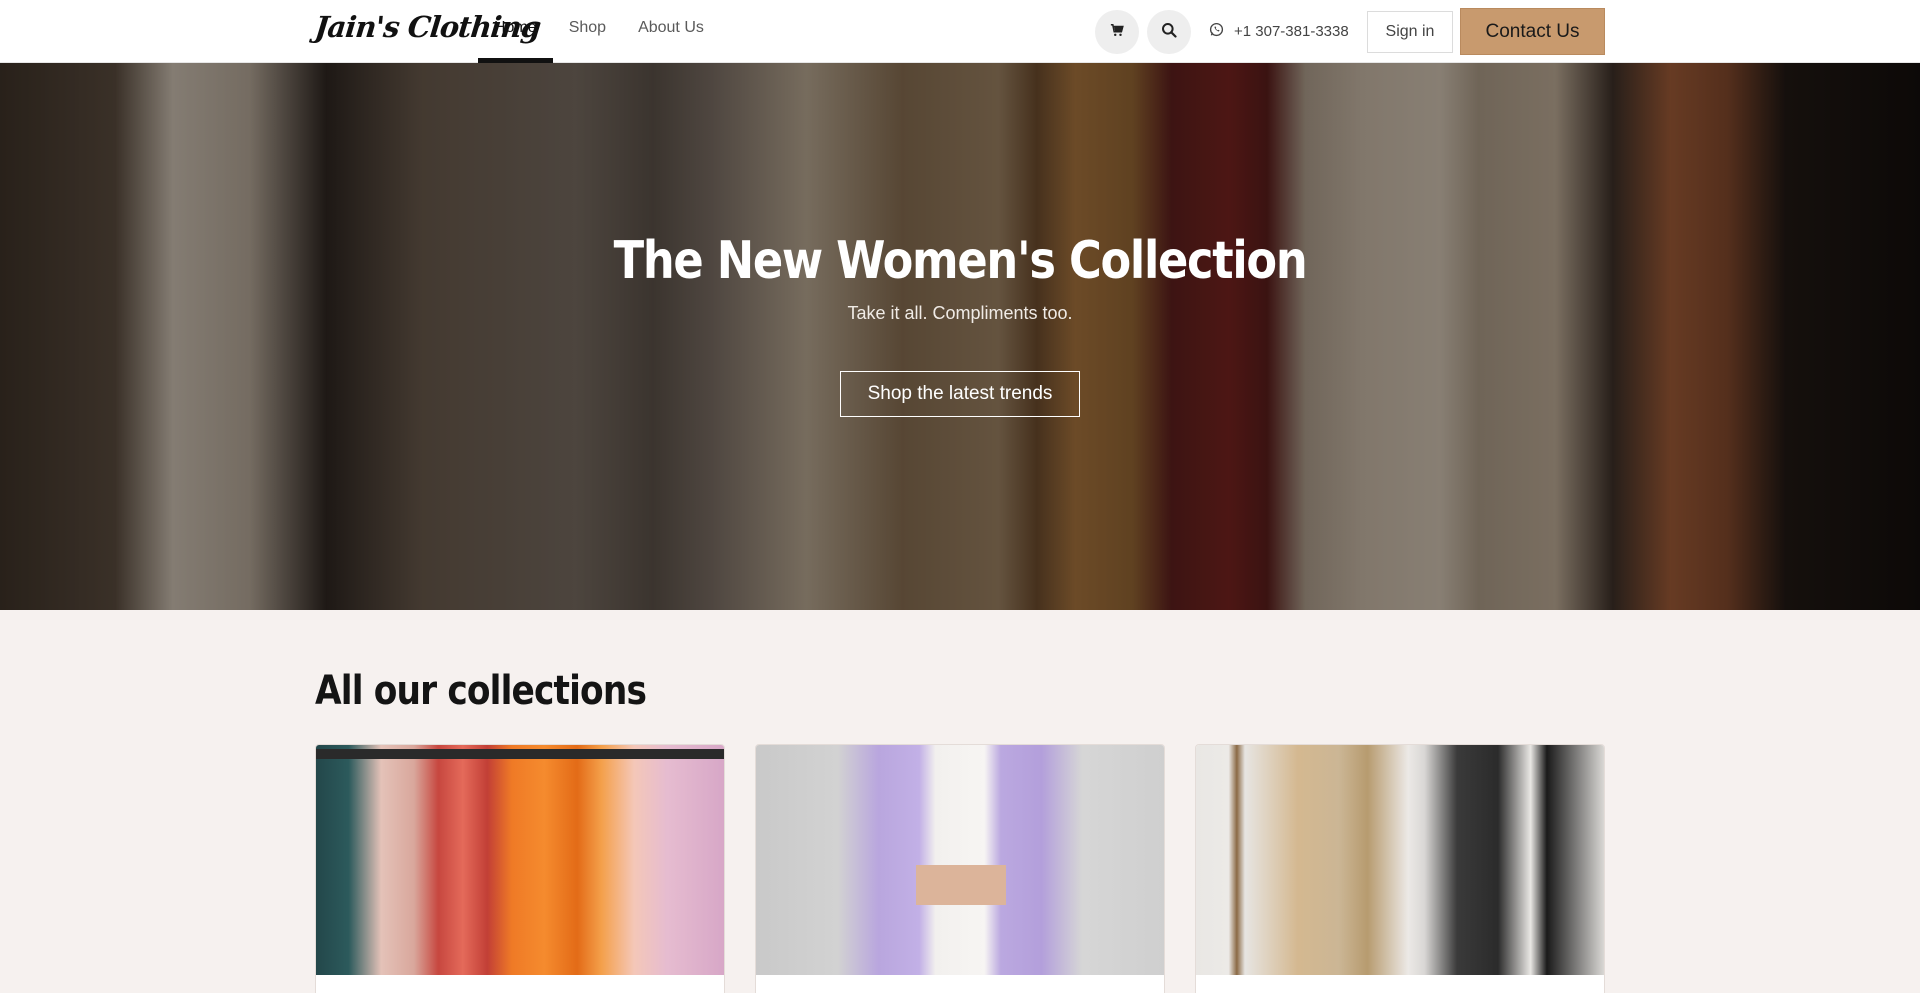 This screenshot has height=993, width=1920. What do you see at coordinates (520, 754) in the screenshot?
I see `clothing-rail` at bounding box center [520, 754].